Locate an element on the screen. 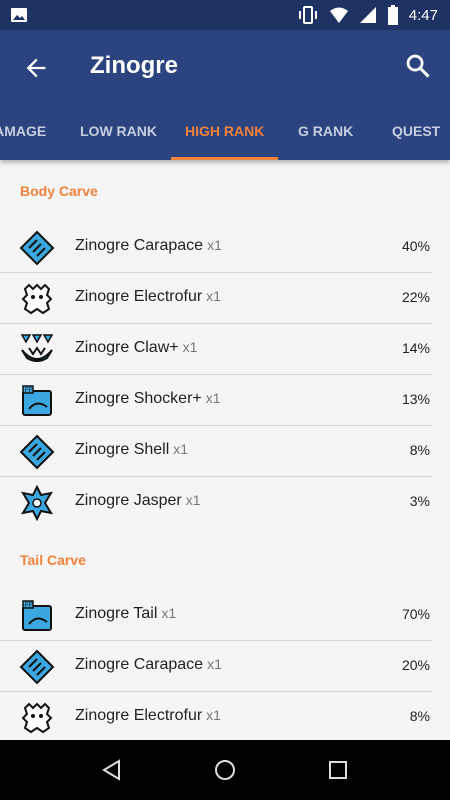  item-percent: 20% is located at coordinates (415, 665).